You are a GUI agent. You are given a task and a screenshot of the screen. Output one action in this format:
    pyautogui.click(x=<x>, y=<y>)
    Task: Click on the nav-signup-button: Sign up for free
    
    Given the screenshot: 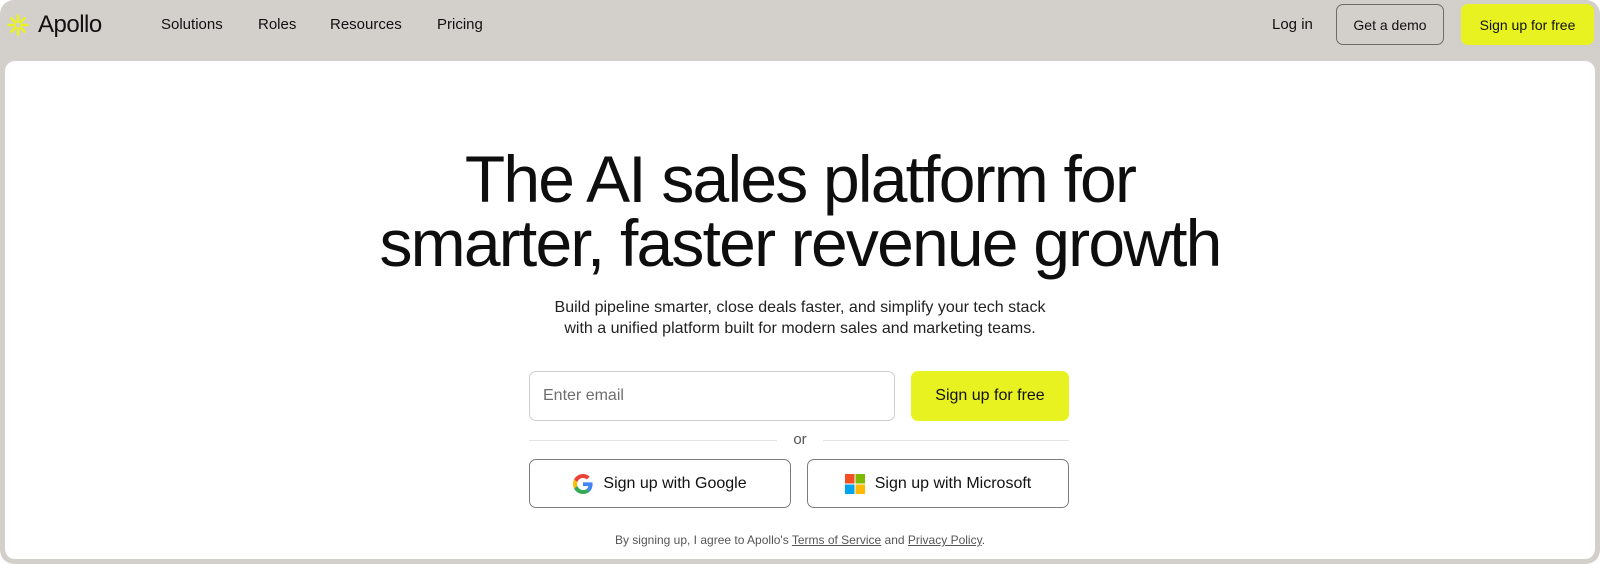 What is the action you would take?
    pyautogui.click(x=1527, y=24)
    